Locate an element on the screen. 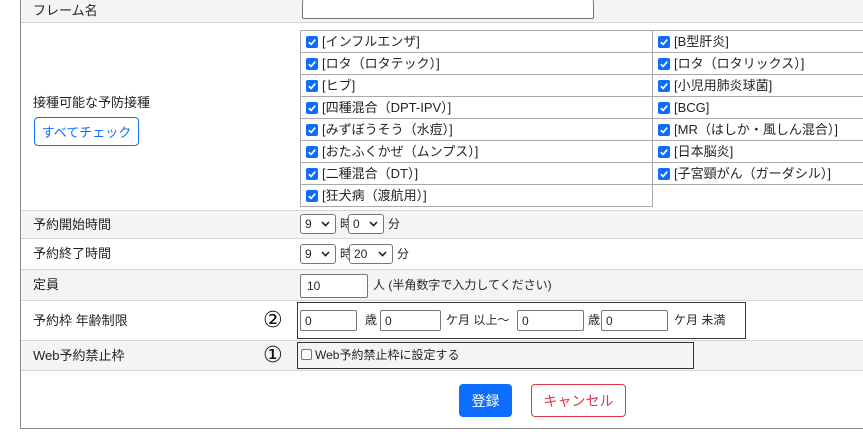 Image resolution: width=863 pixels, height=447 pixels. vaccine-option-hib: [ヒブ] is located at coordinates (476, 85).